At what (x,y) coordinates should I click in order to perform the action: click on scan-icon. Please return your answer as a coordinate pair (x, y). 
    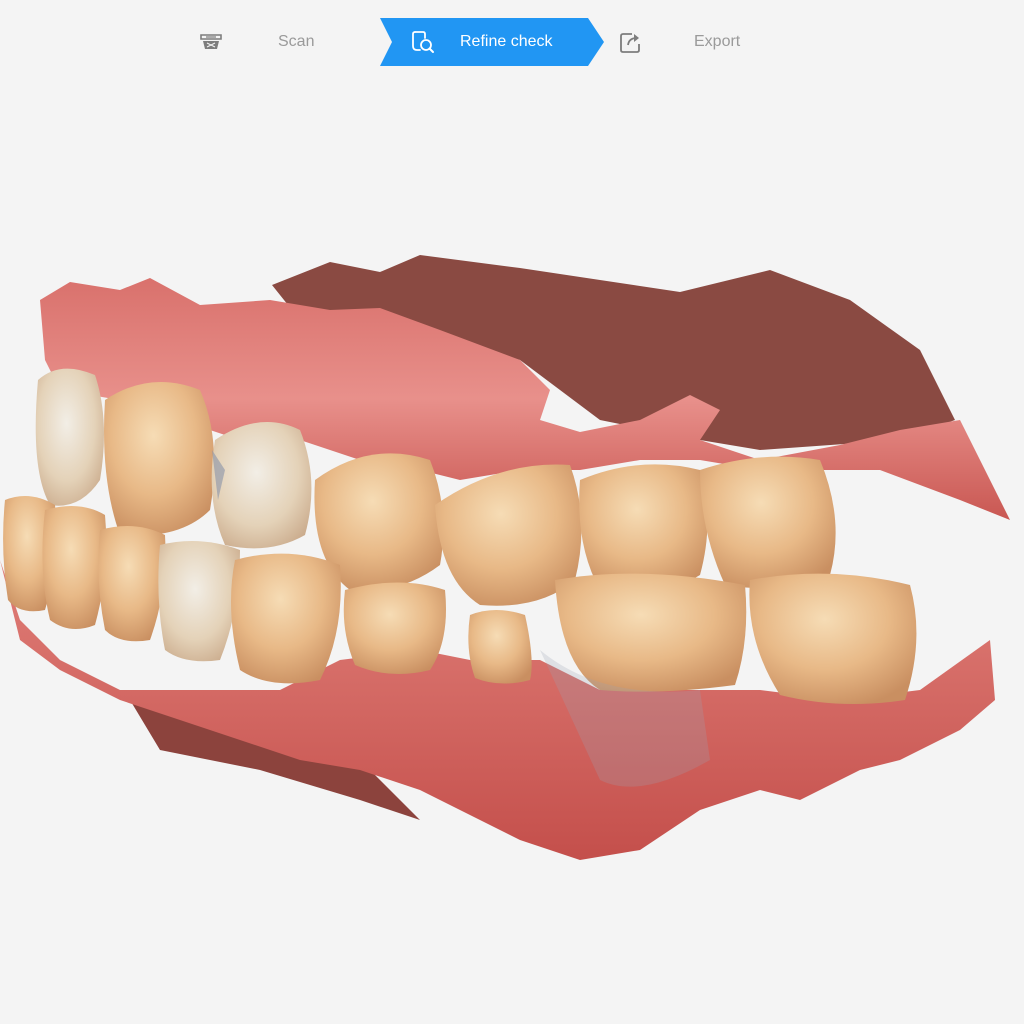
    Looking at the image, I should click on (211, 42).